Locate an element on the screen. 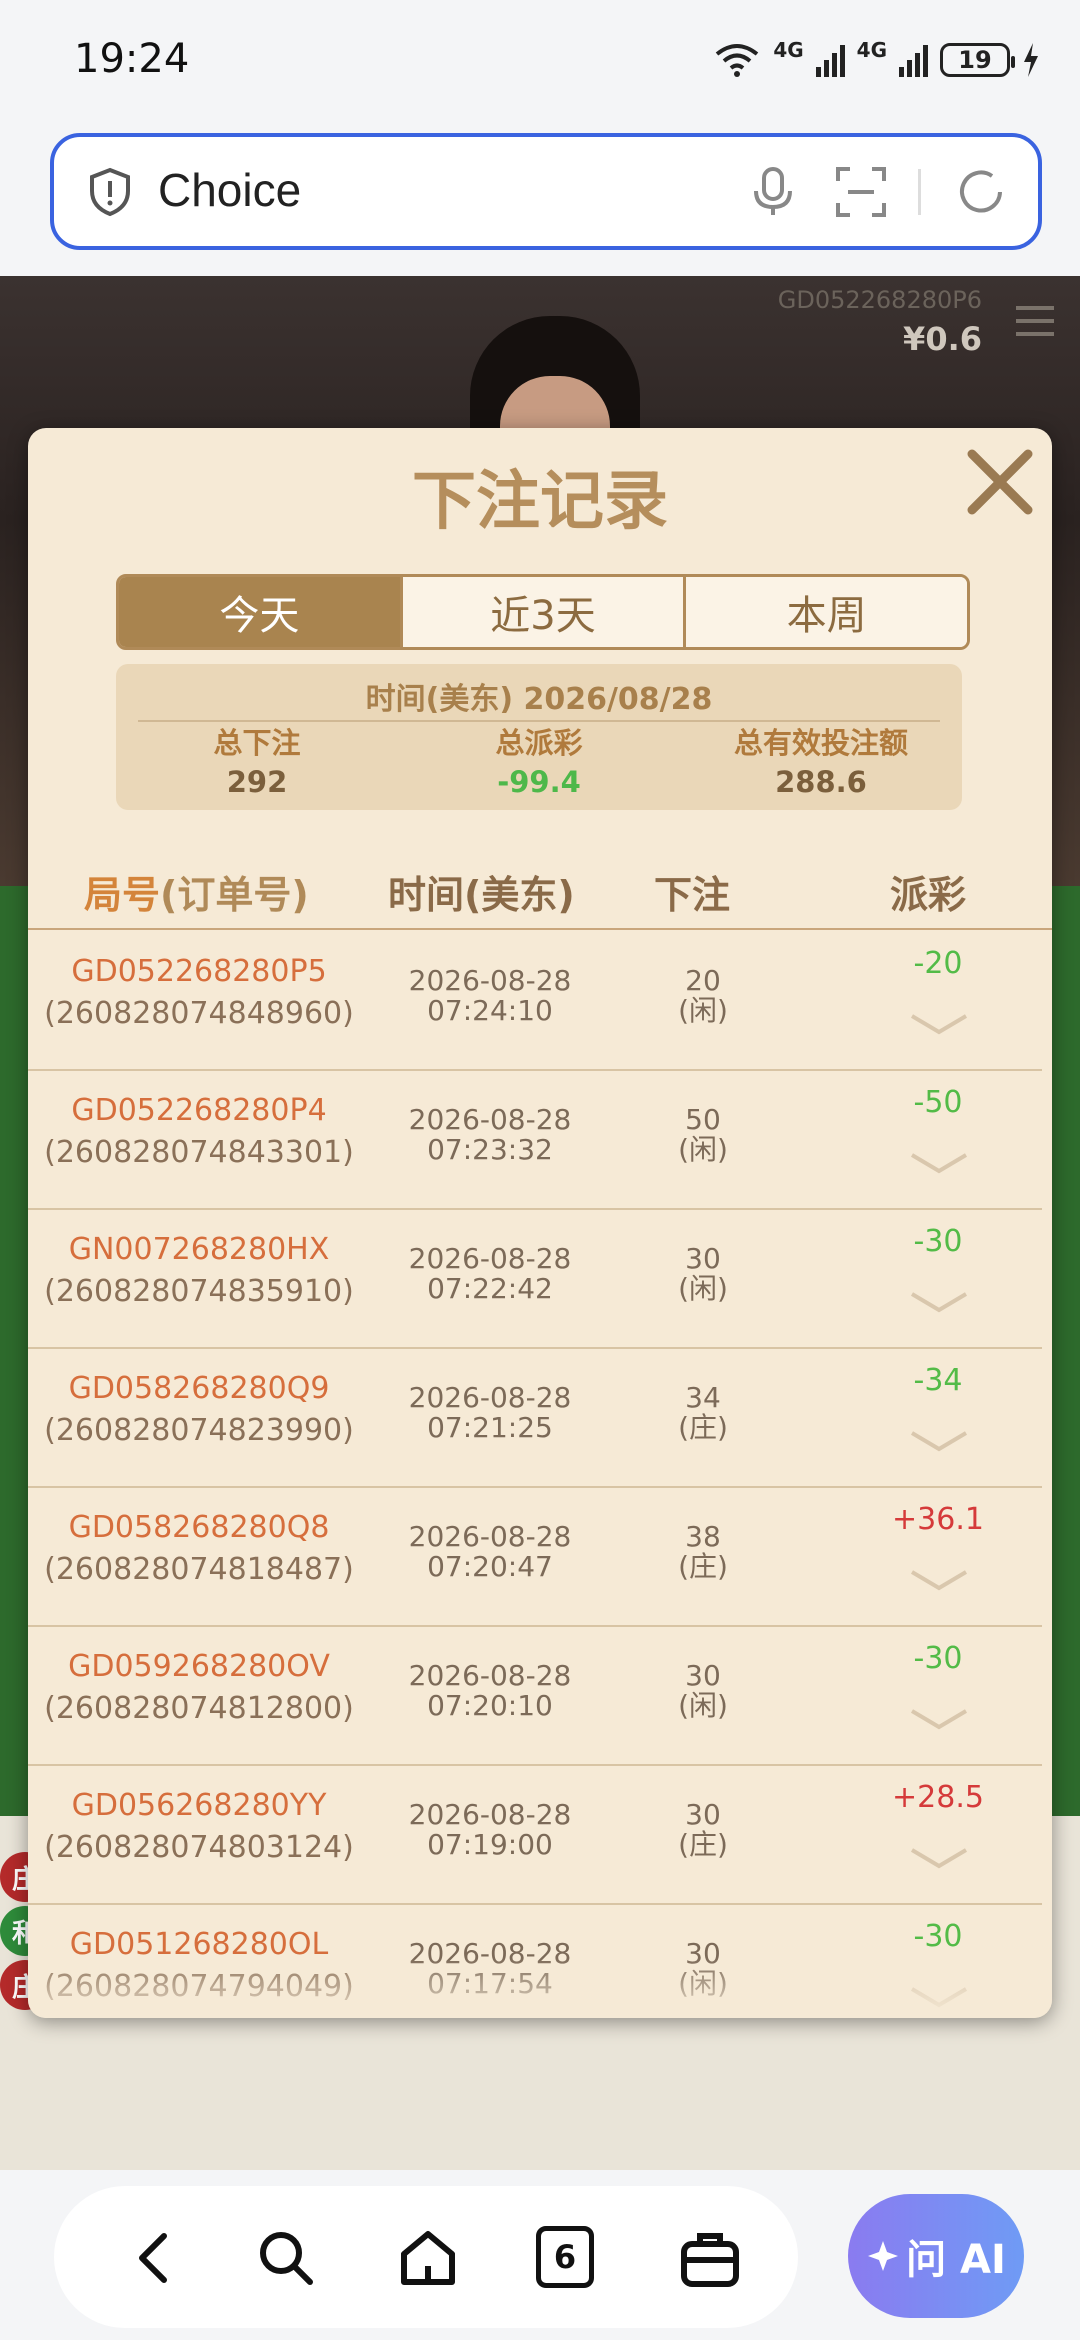  home-icon is located at coordinates (428, 2258).